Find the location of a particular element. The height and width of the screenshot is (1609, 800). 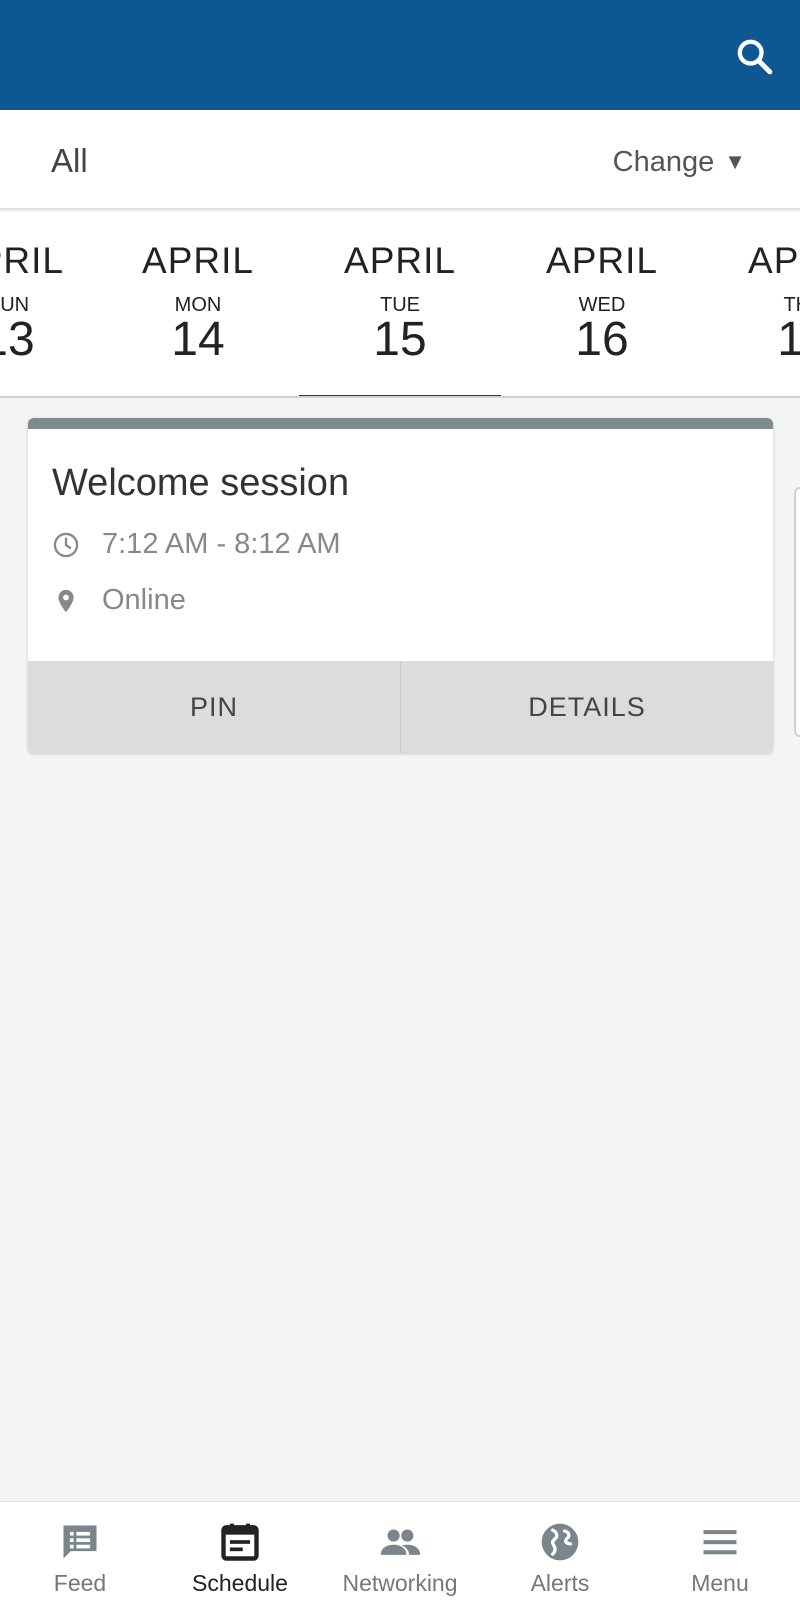

nav-menu: Menu is located at coordinates (720, 1555).